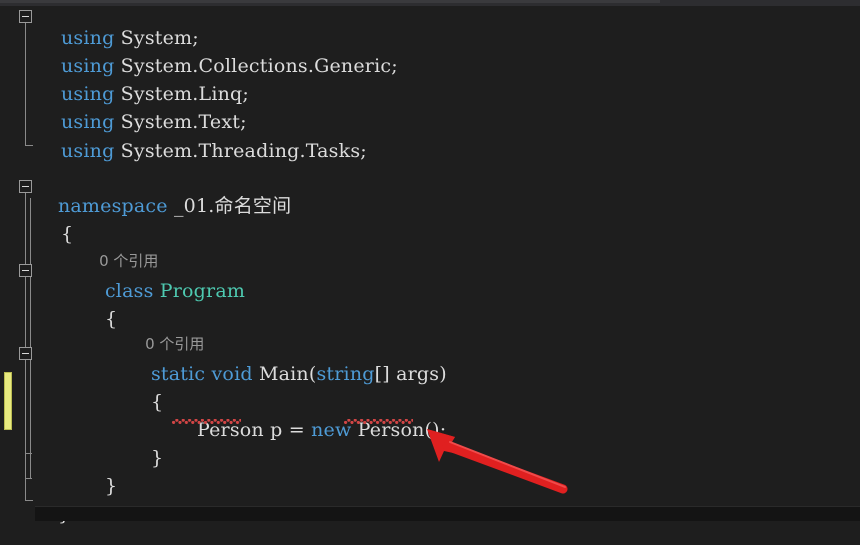 Image resolution: width=860 pixels, height=545 pixels. What do you see at coordinates (25, 353) in the screenshot?
I see `collapse-toggle-main-method` at bounding box center [25, 353].